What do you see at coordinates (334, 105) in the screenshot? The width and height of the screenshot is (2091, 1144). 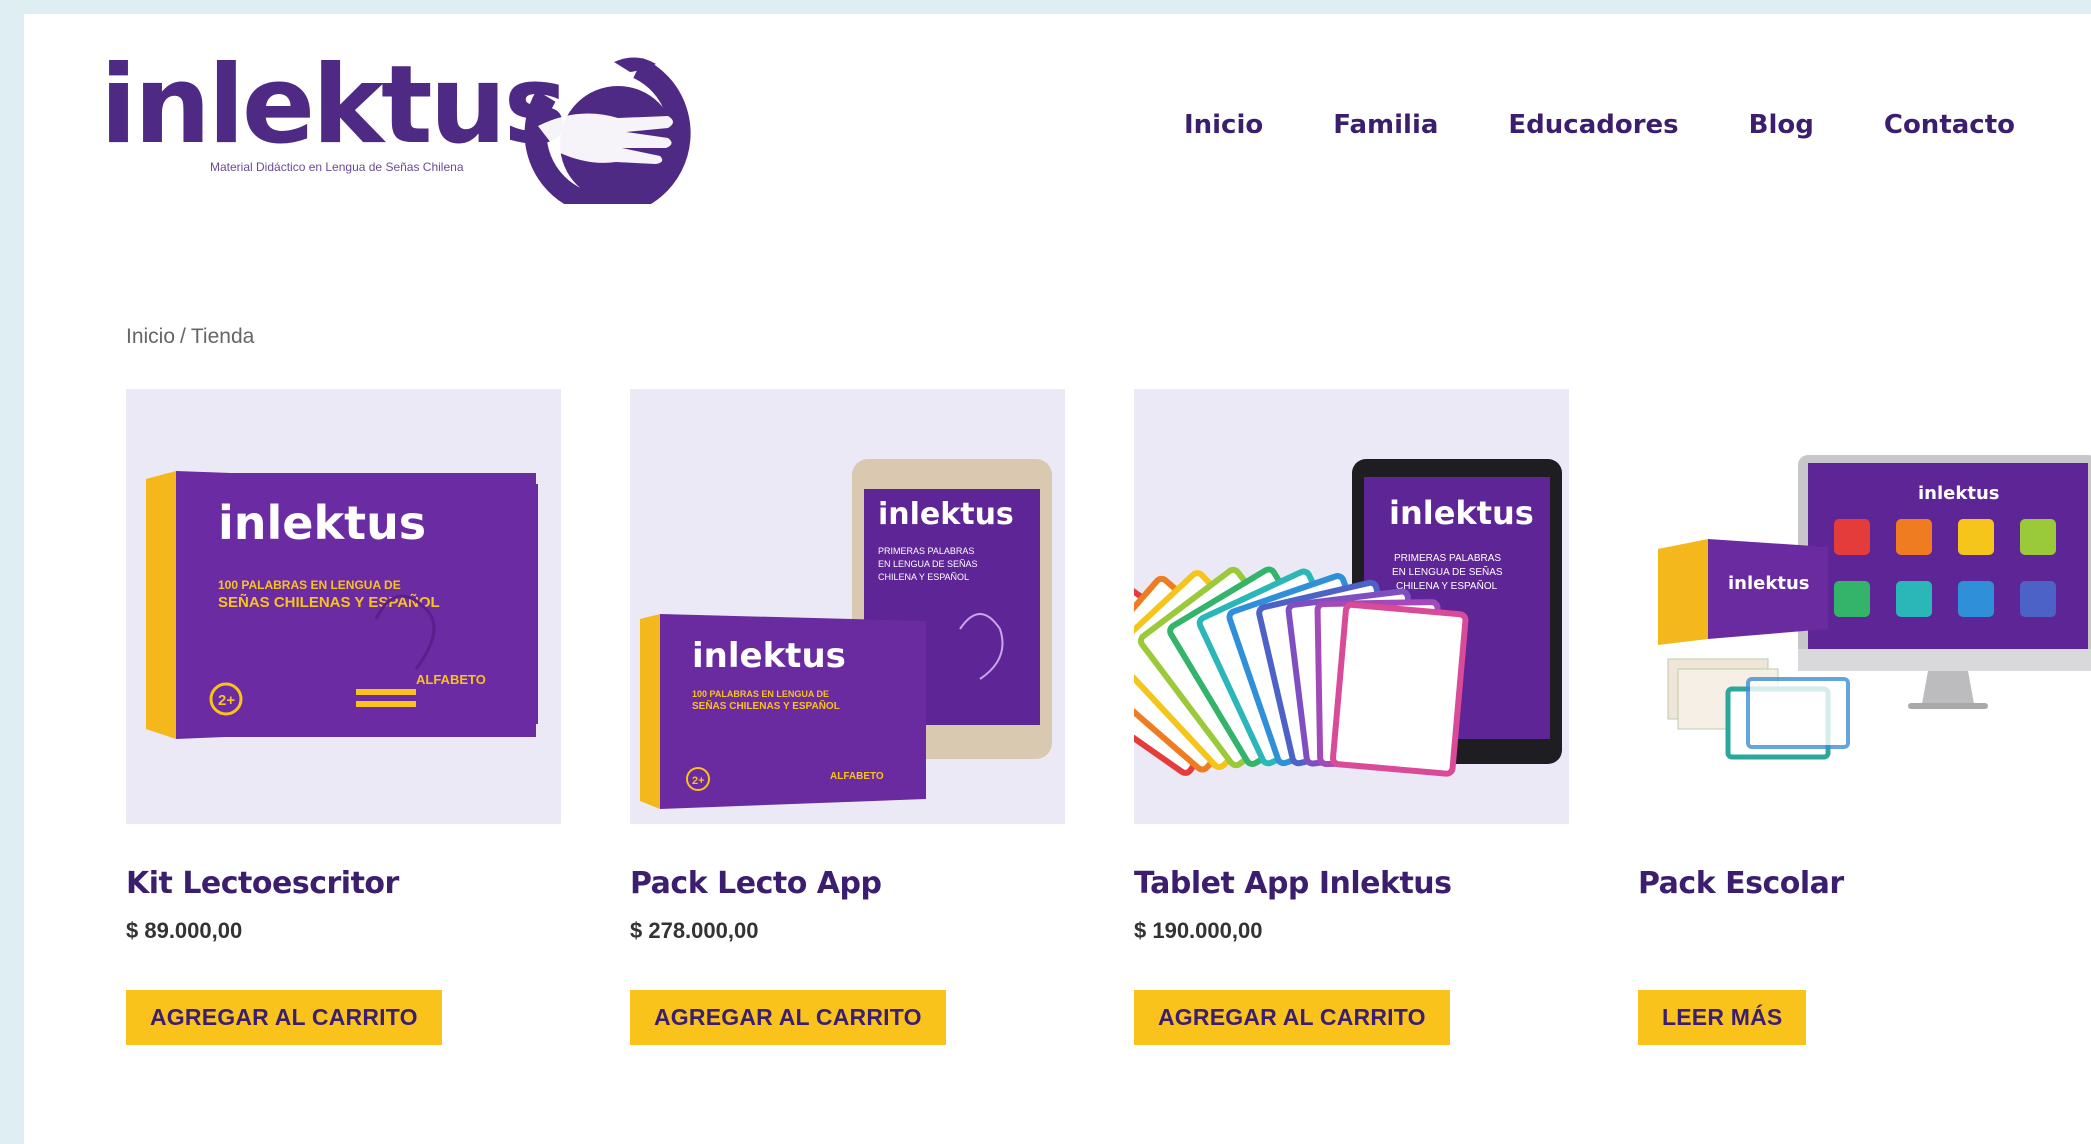 I see `logo-wordmark: inlektus` at bounding box center [334, 105].